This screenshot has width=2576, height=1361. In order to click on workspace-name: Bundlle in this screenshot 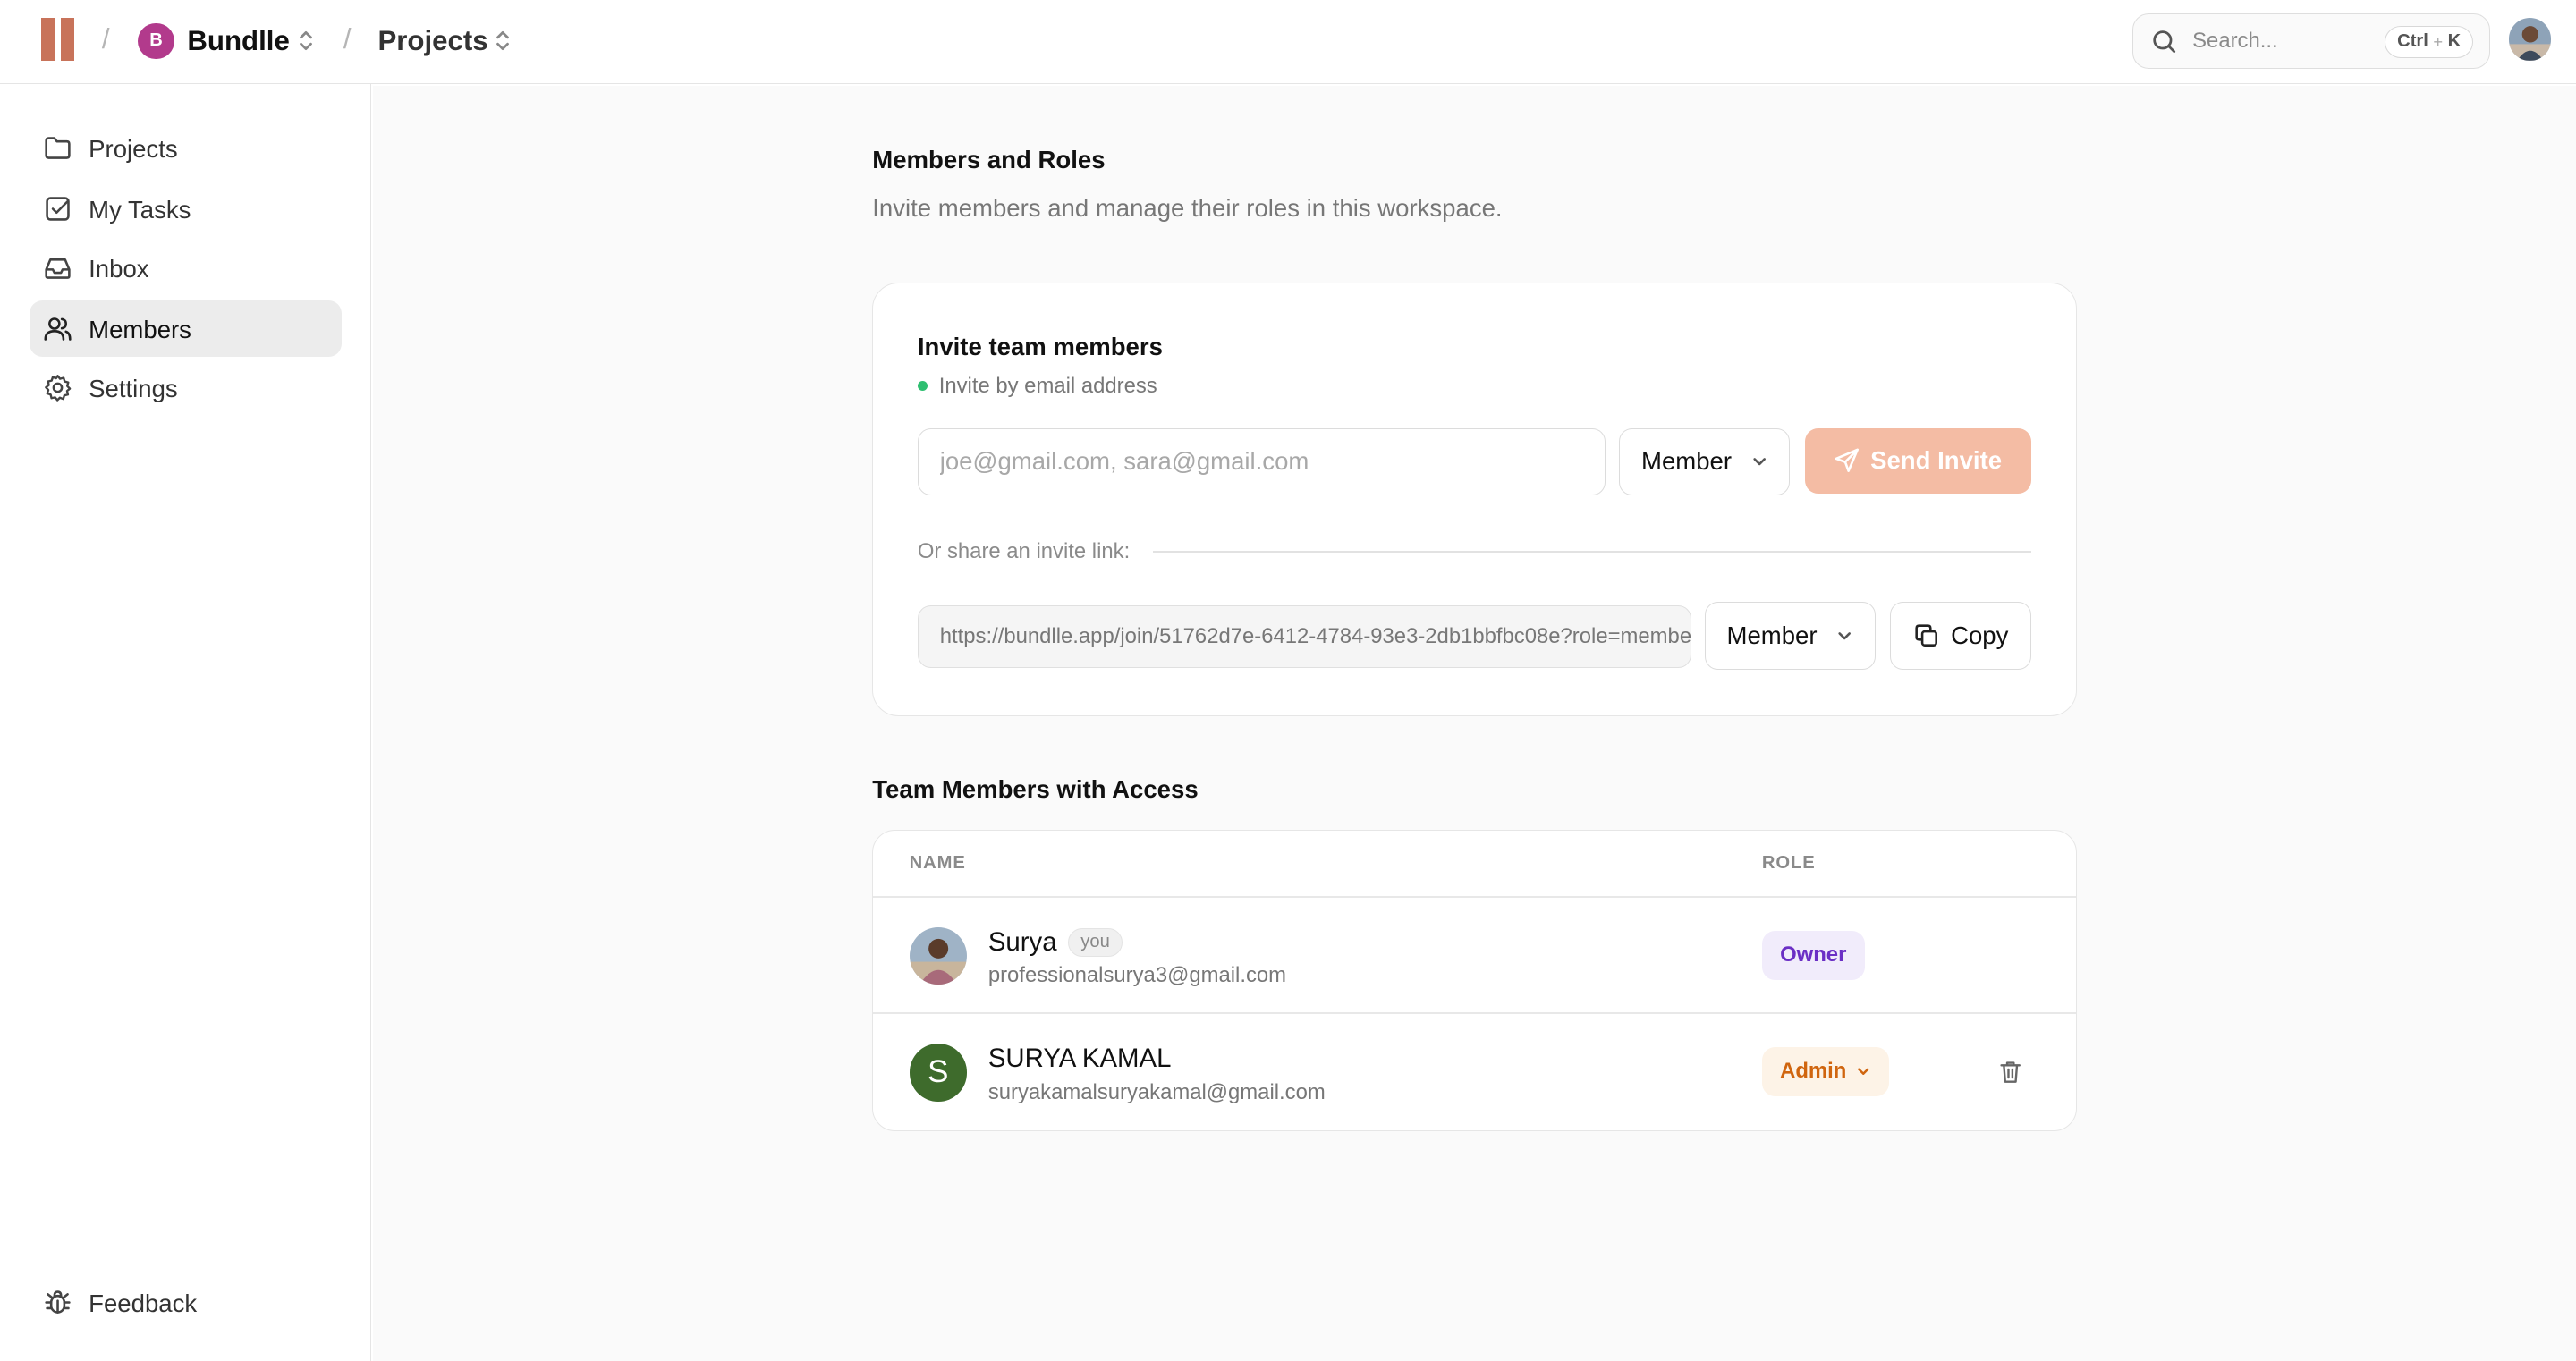, I will do `click(238, 41)`.